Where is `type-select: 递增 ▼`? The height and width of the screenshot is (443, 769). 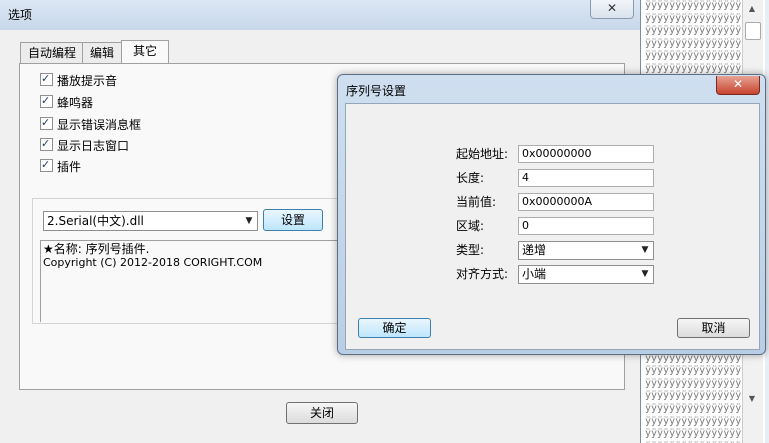
type-select: 递增 ▼ is located at coordinates (586, 250).